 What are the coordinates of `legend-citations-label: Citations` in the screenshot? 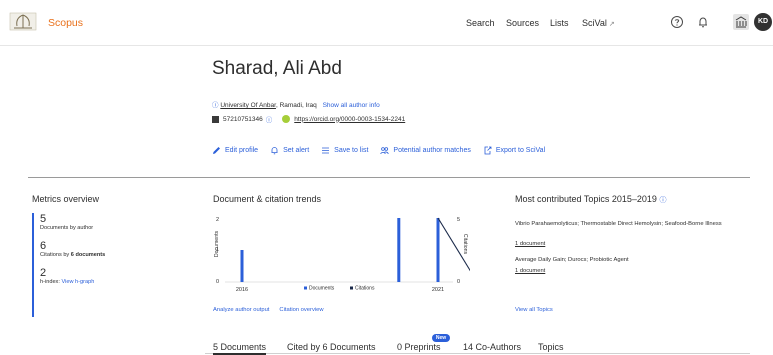 It's located at (365, 289).